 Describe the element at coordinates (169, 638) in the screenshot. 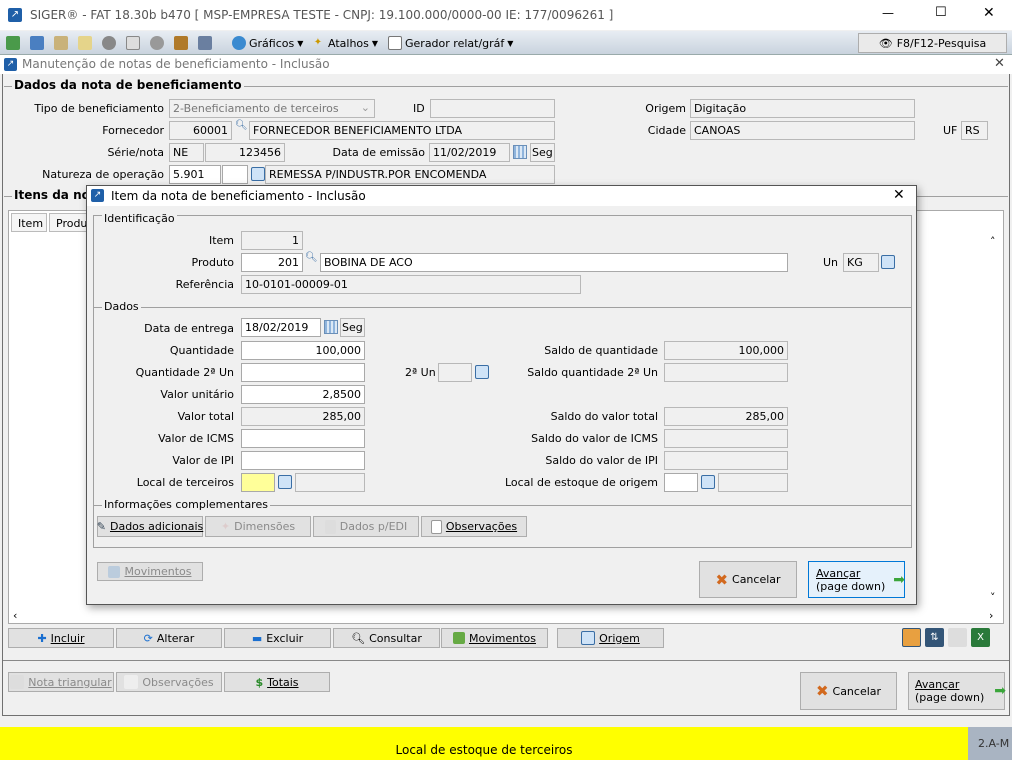

I see `alterar-button: ⟳ Alterar` at that location.